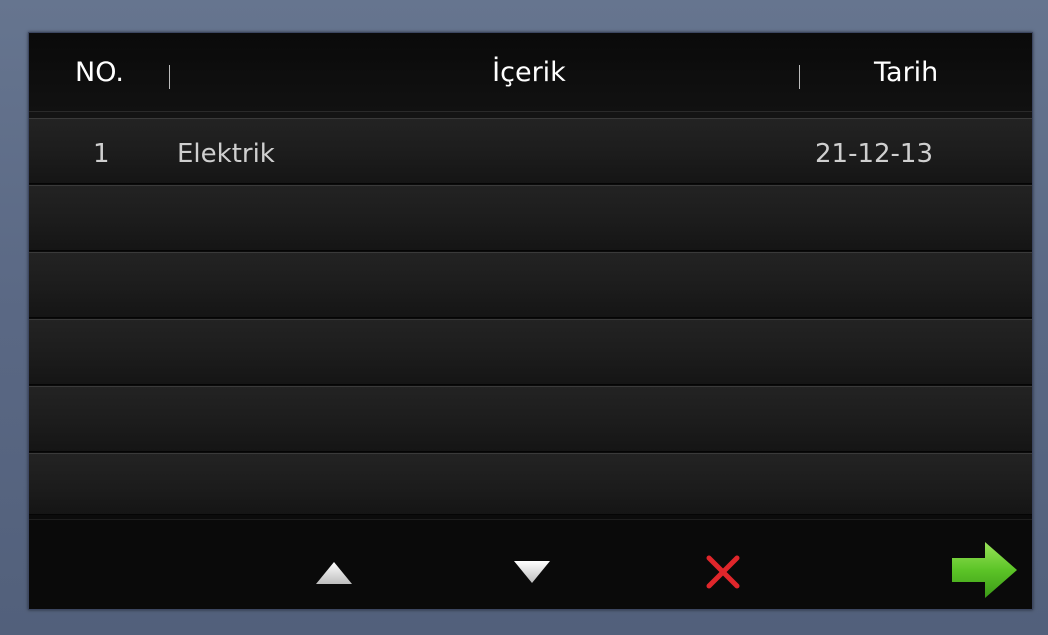 This screenshot has height=635, width=1048. I want to click on column-header-no: NO., so click(99, 72).